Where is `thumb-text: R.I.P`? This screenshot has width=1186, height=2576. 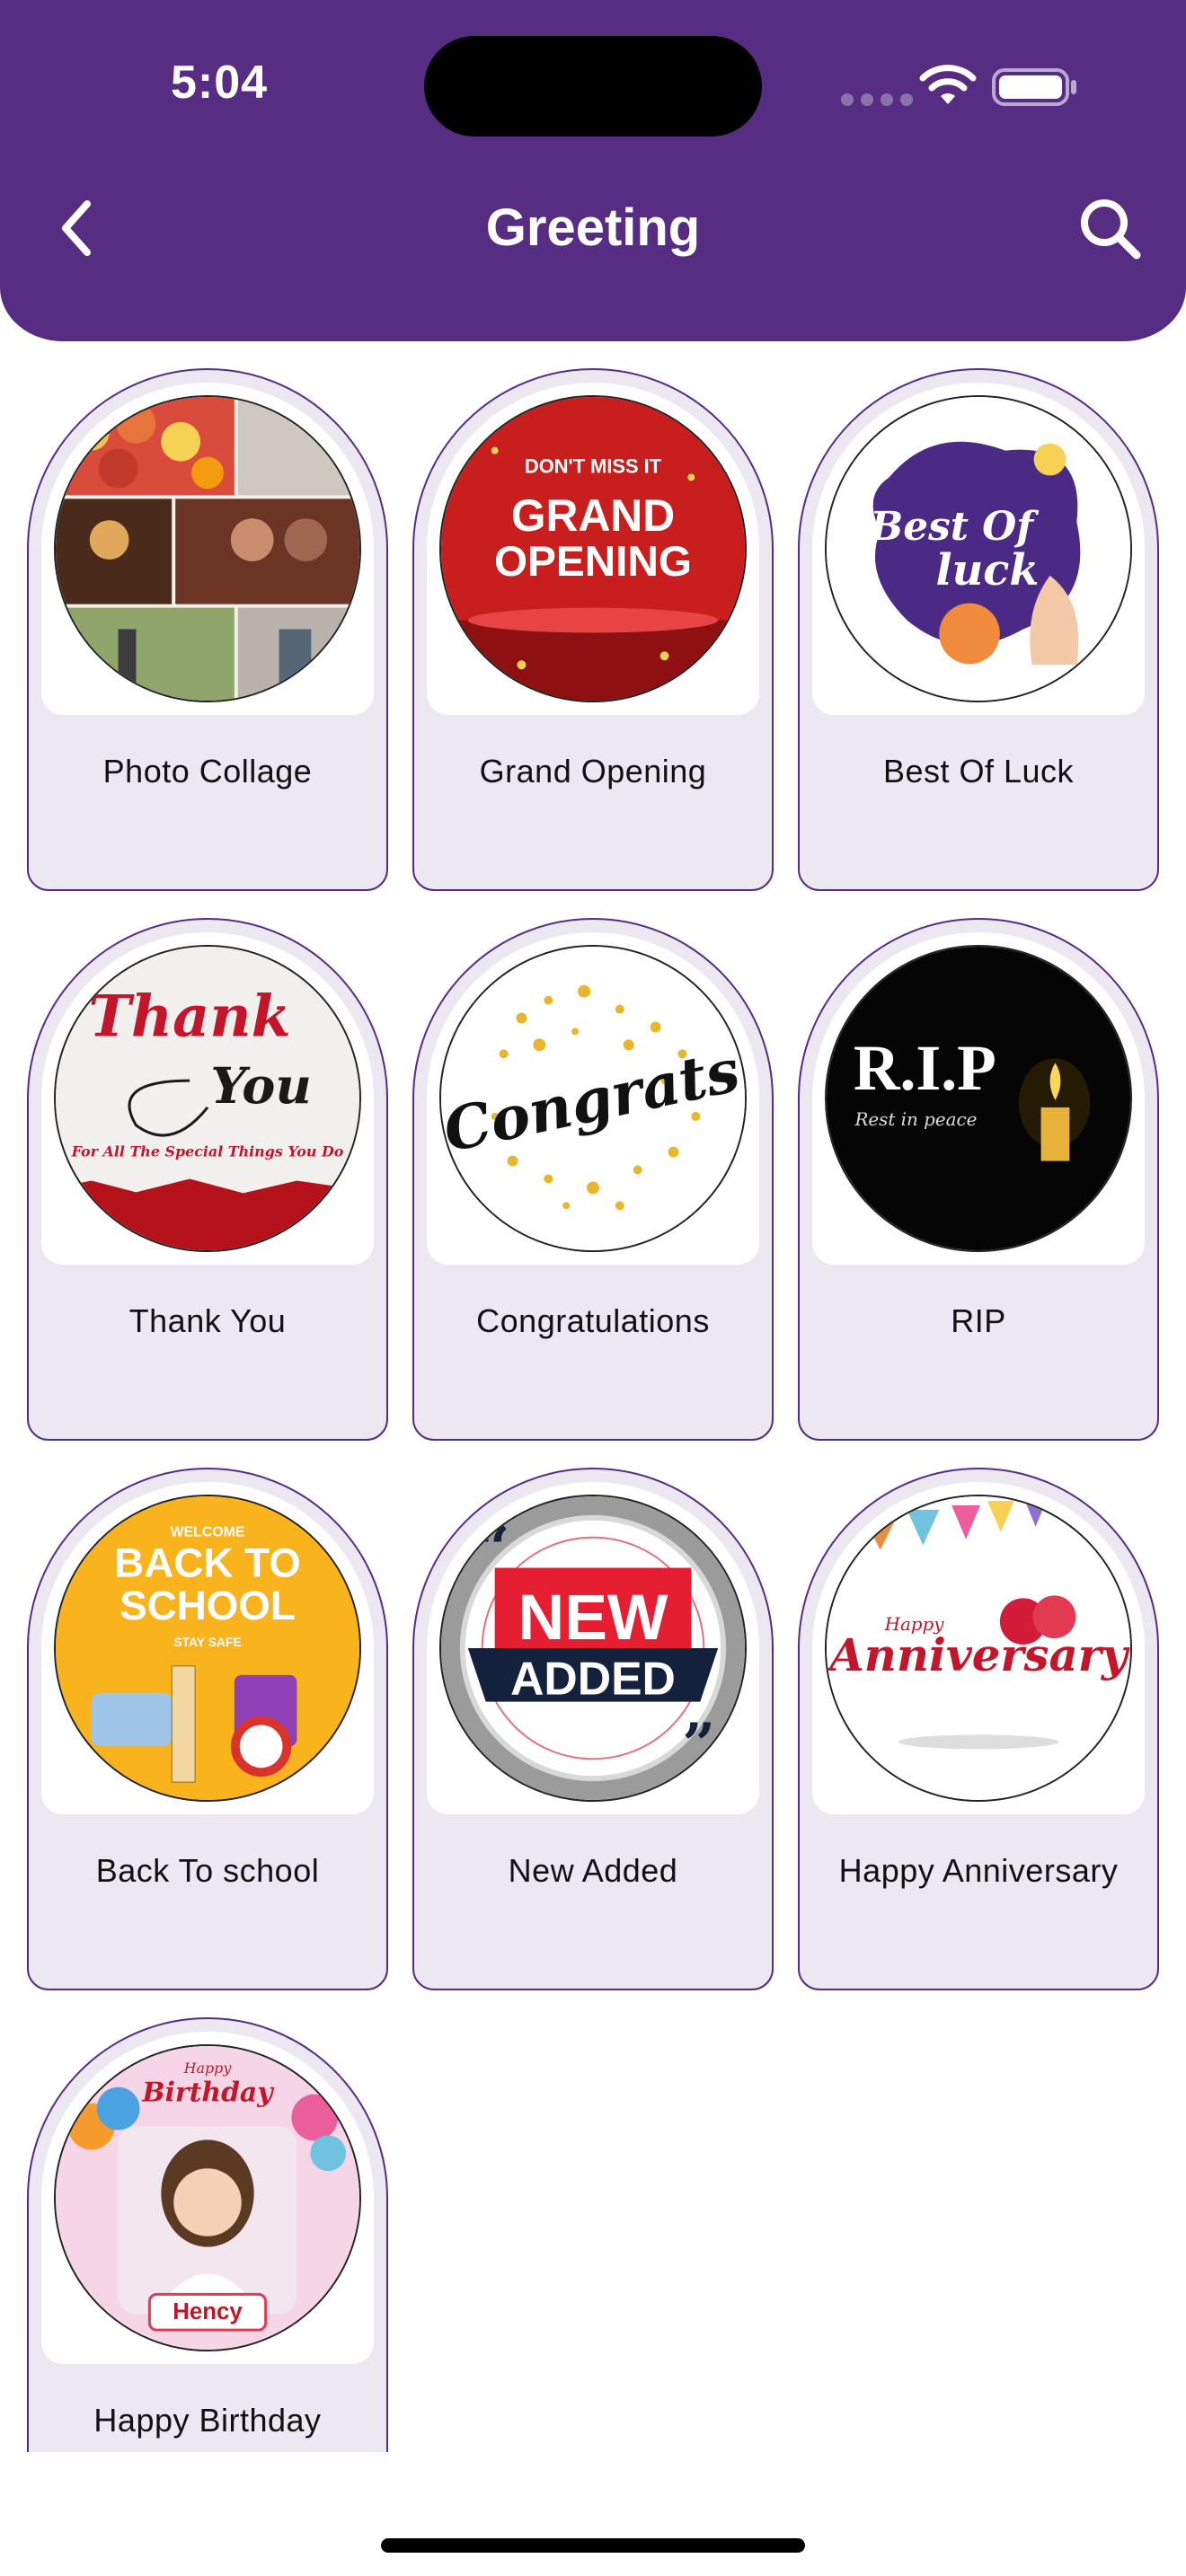 thumb-text: R.I.P is located at coordinates (925, 1068).